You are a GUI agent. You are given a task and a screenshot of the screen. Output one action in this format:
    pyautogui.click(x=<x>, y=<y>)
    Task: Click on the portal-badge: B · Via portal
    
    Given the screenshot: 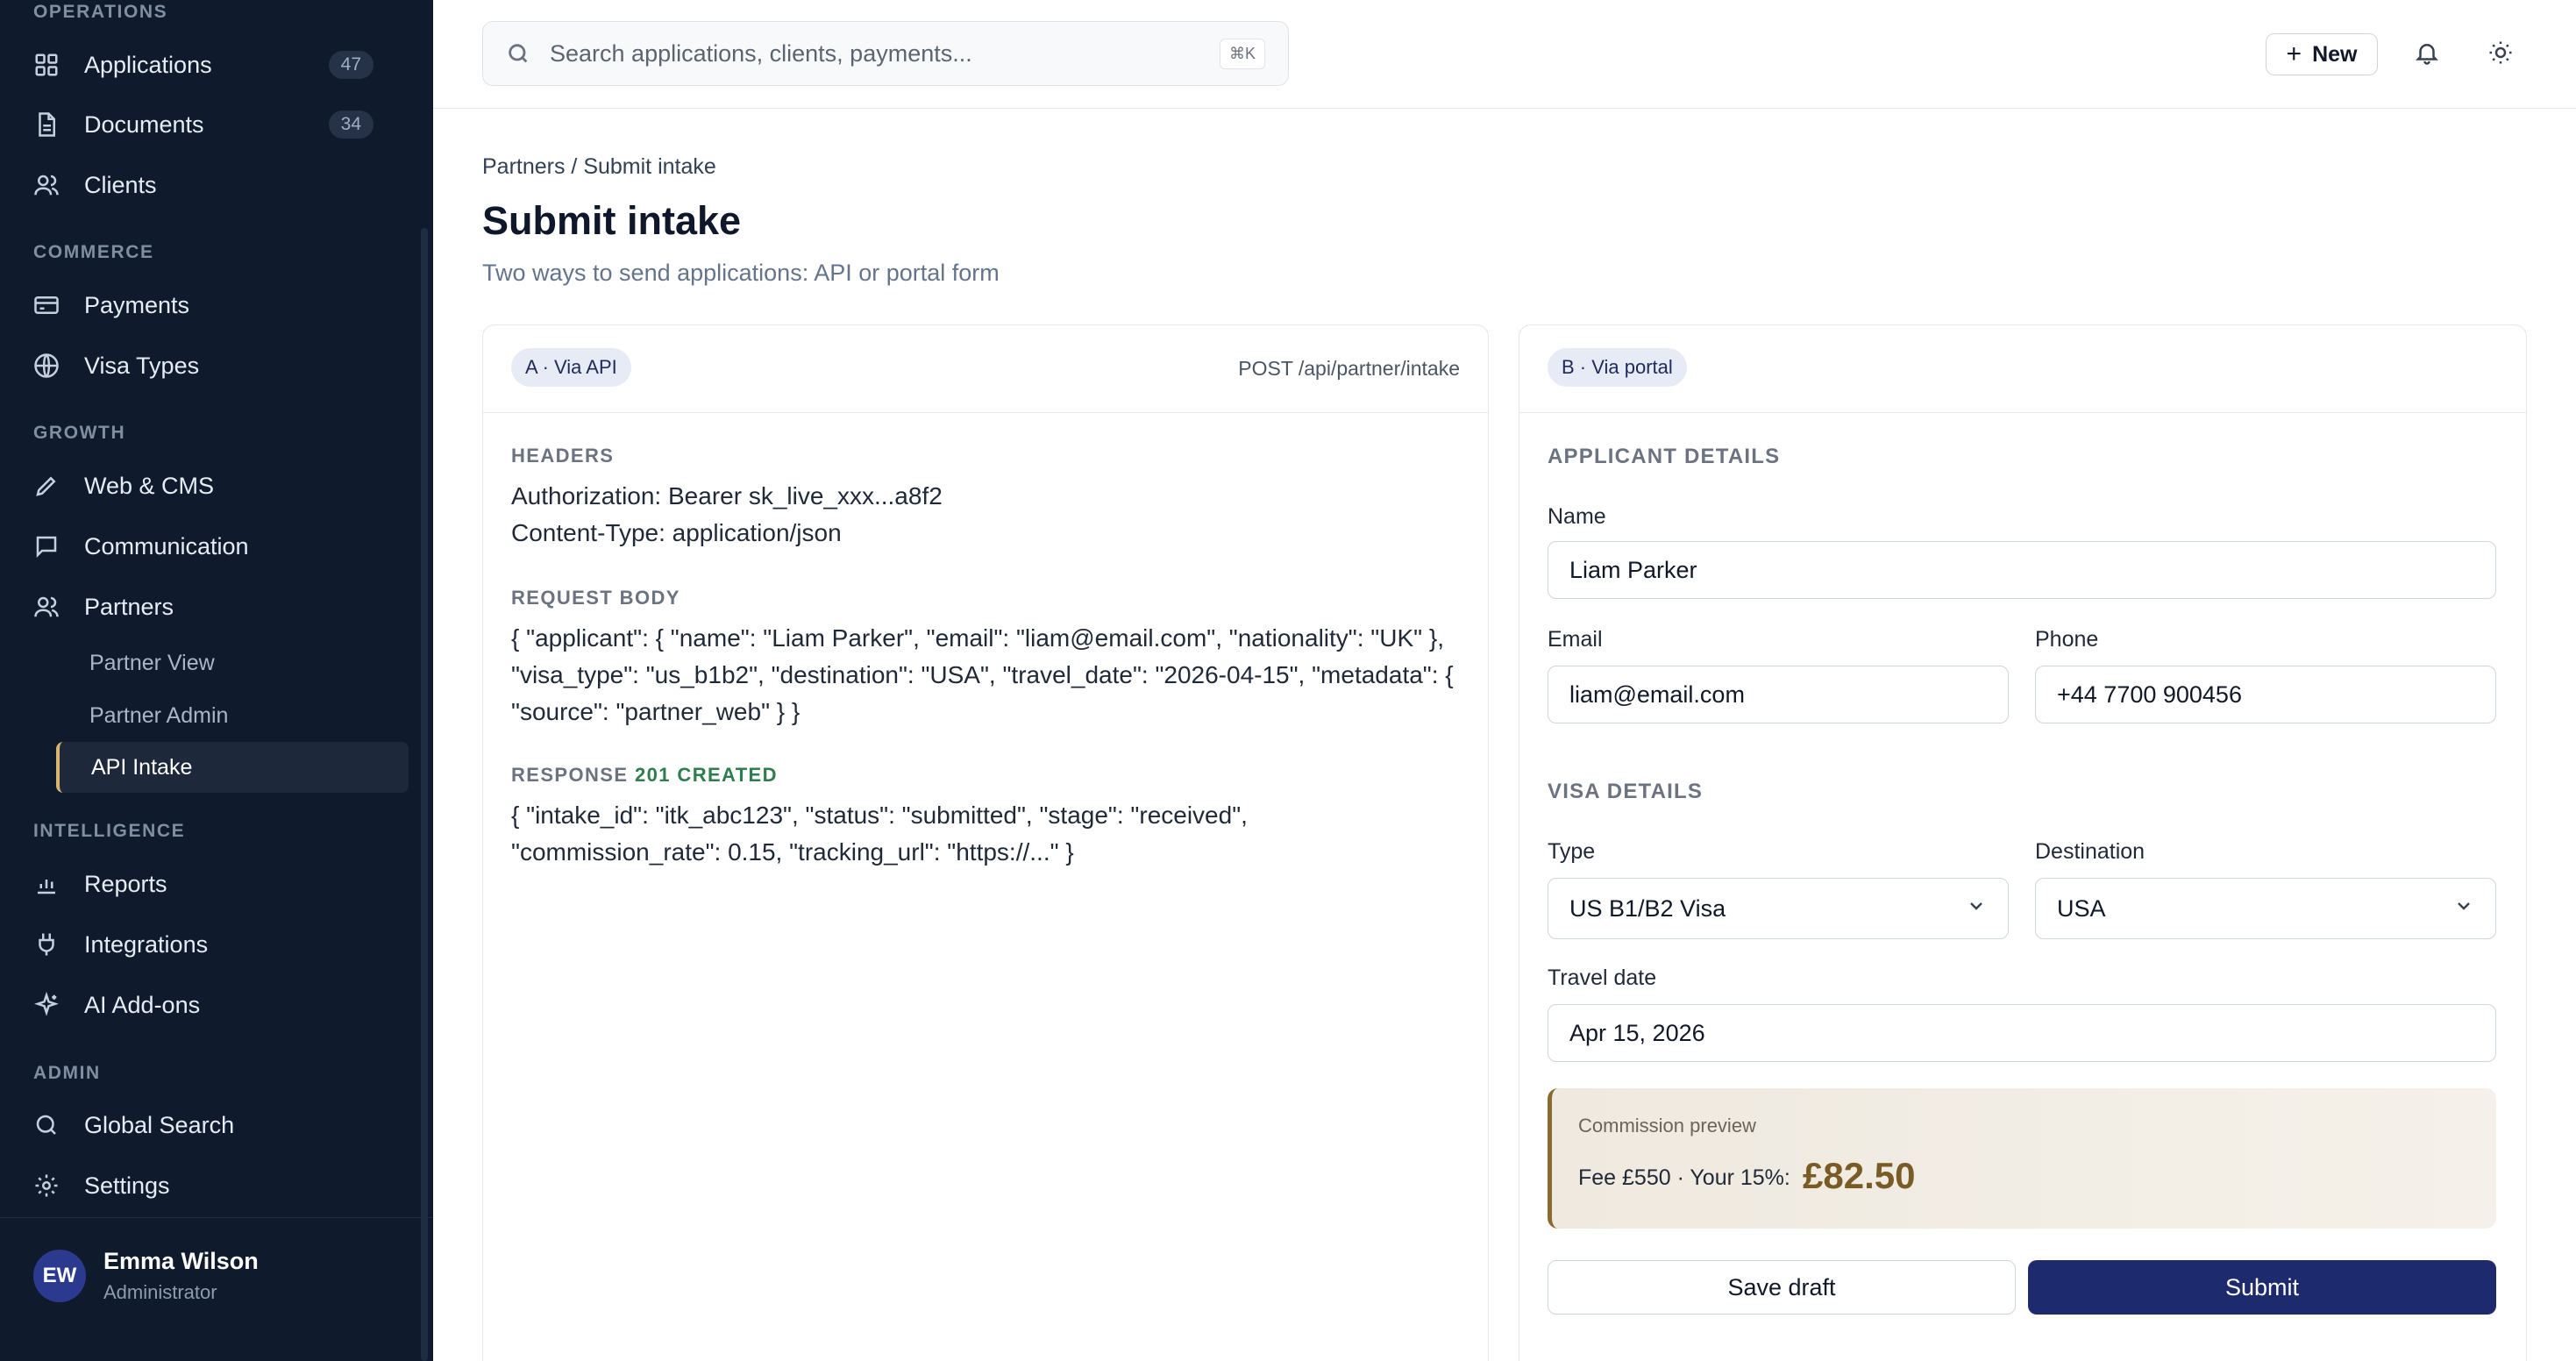 What is the action you would take?
    pyautogui.click(x=1617, y=367)
    